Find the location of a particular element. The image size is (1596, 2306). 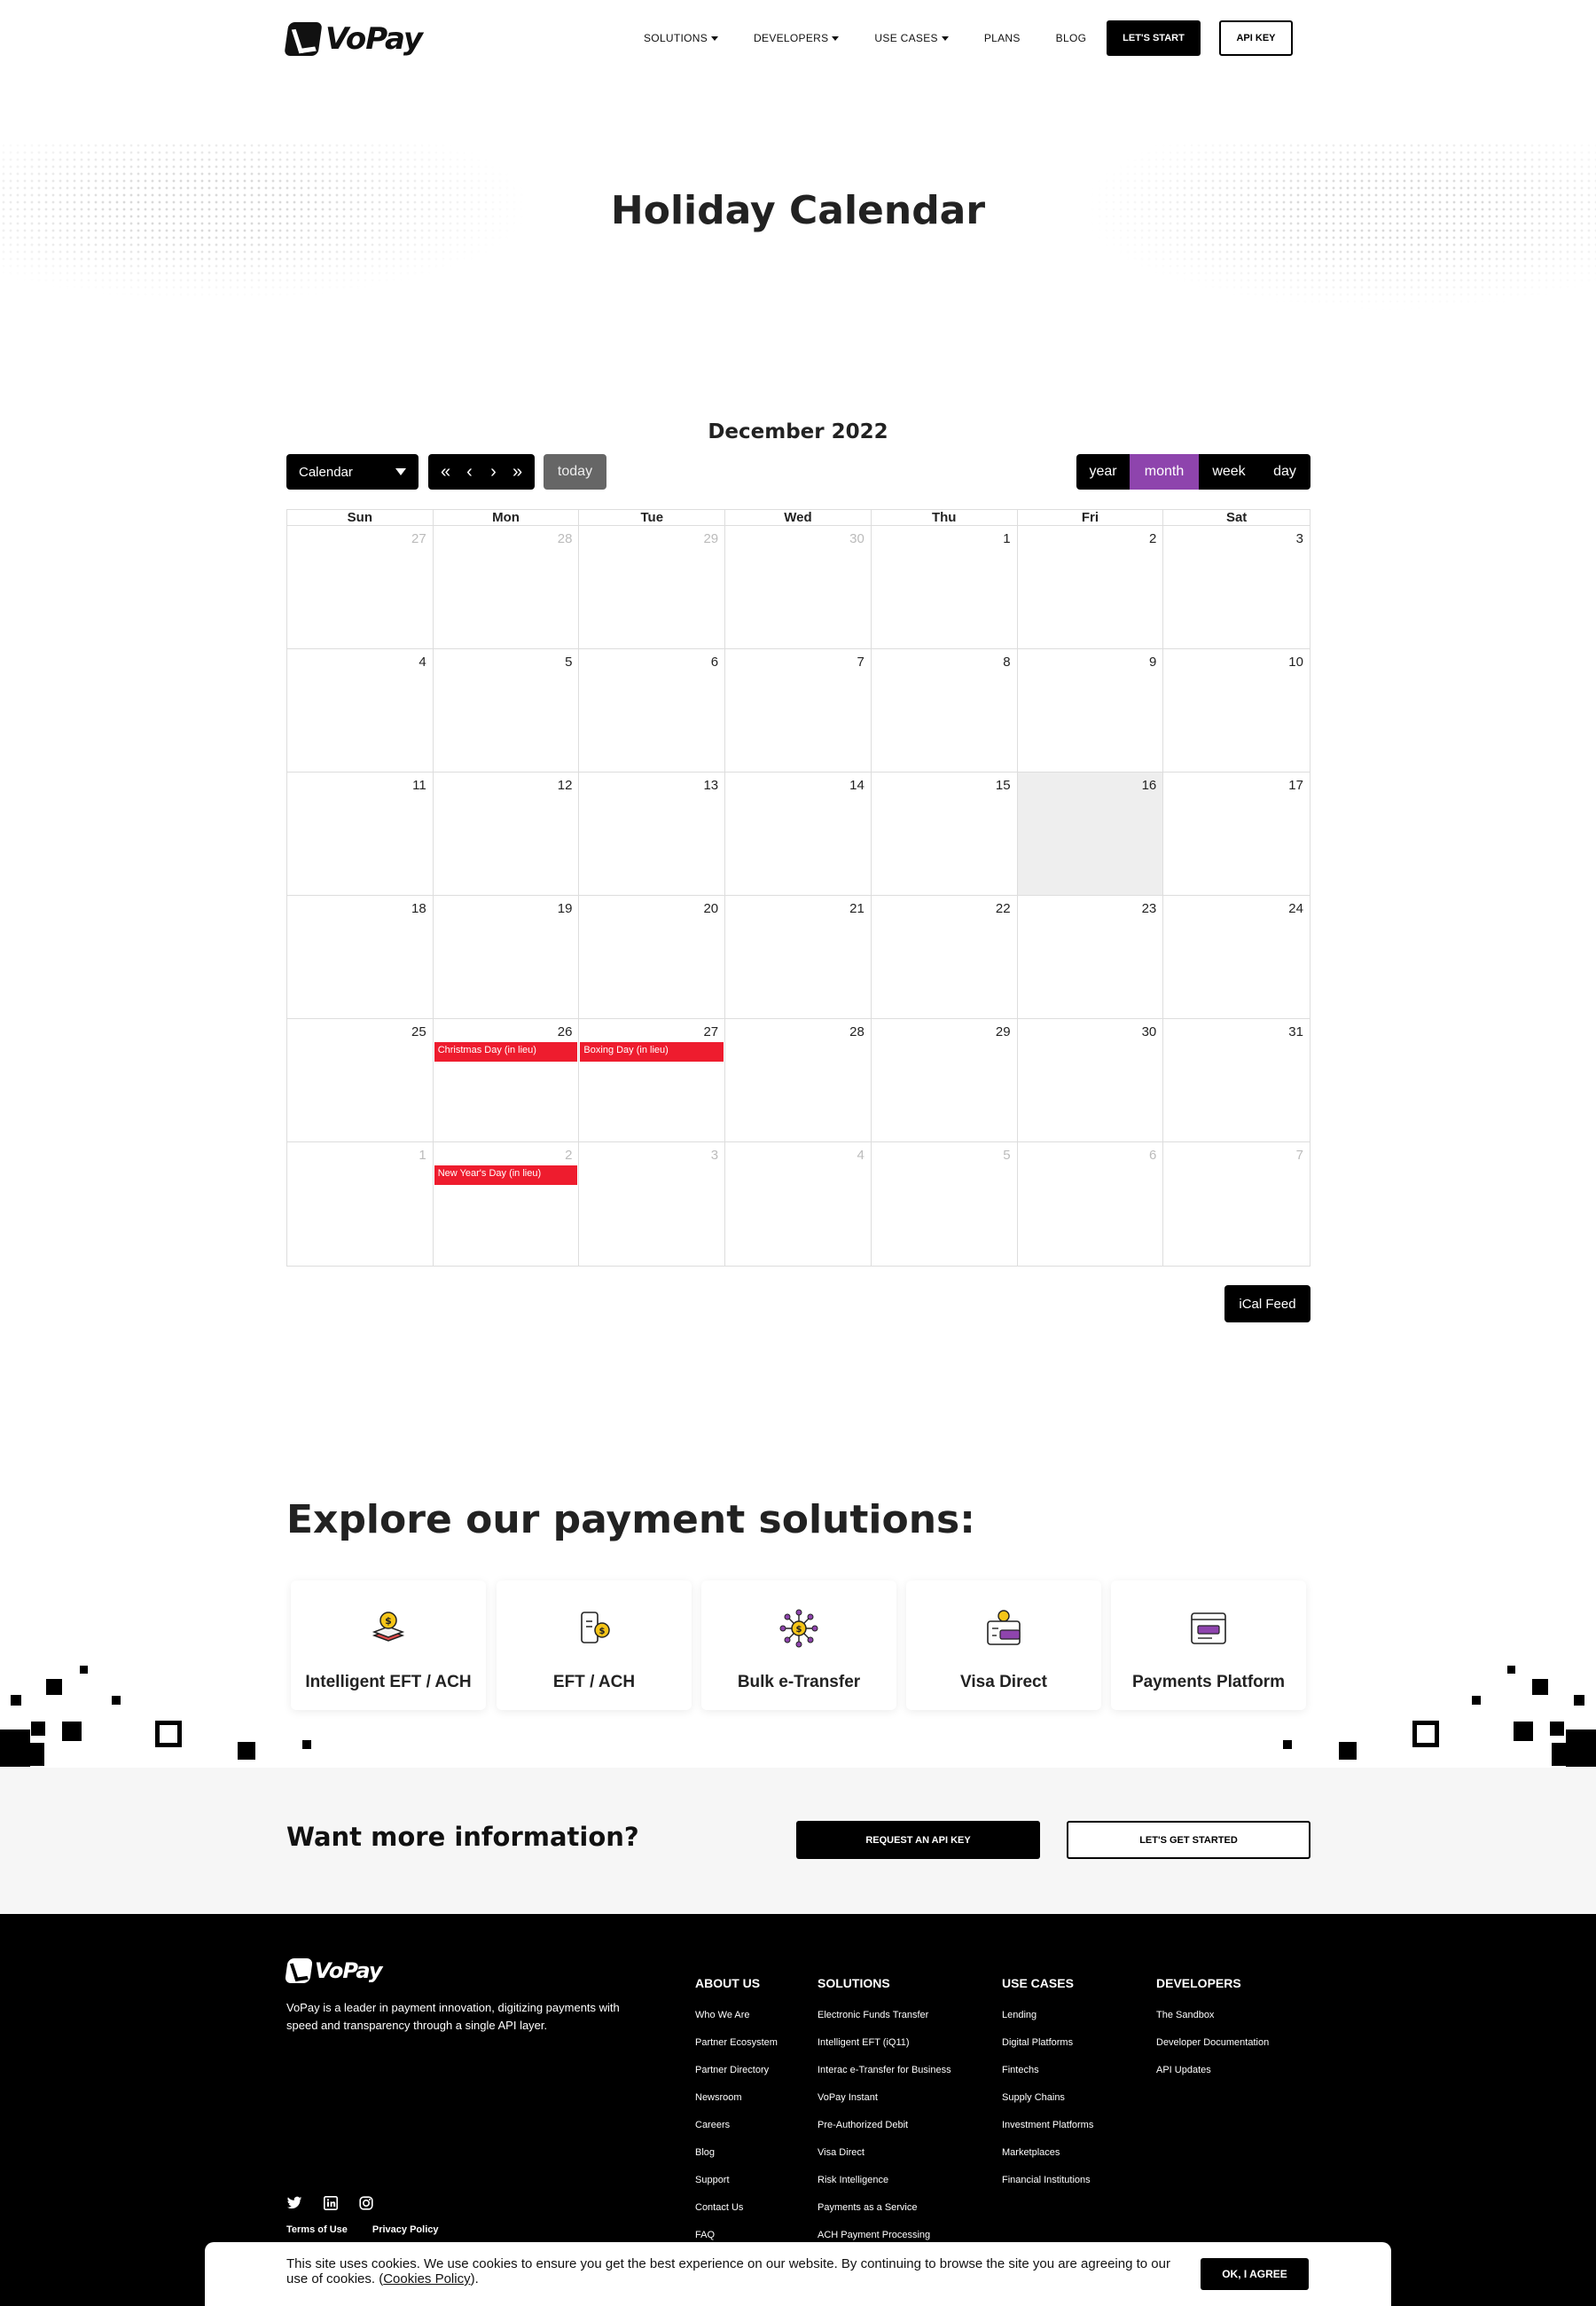

nav-developers: DEVELOPERS is located at coordinates (797, 38).